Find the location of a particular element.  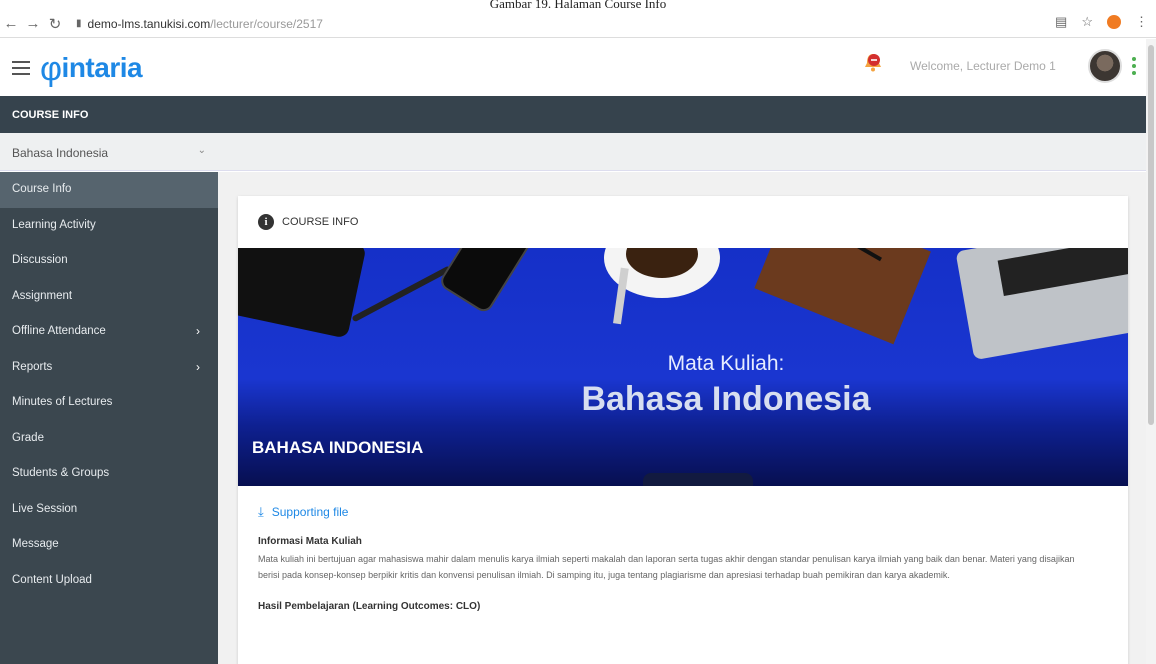

info-icon: i is located at coordinates (266, 222).